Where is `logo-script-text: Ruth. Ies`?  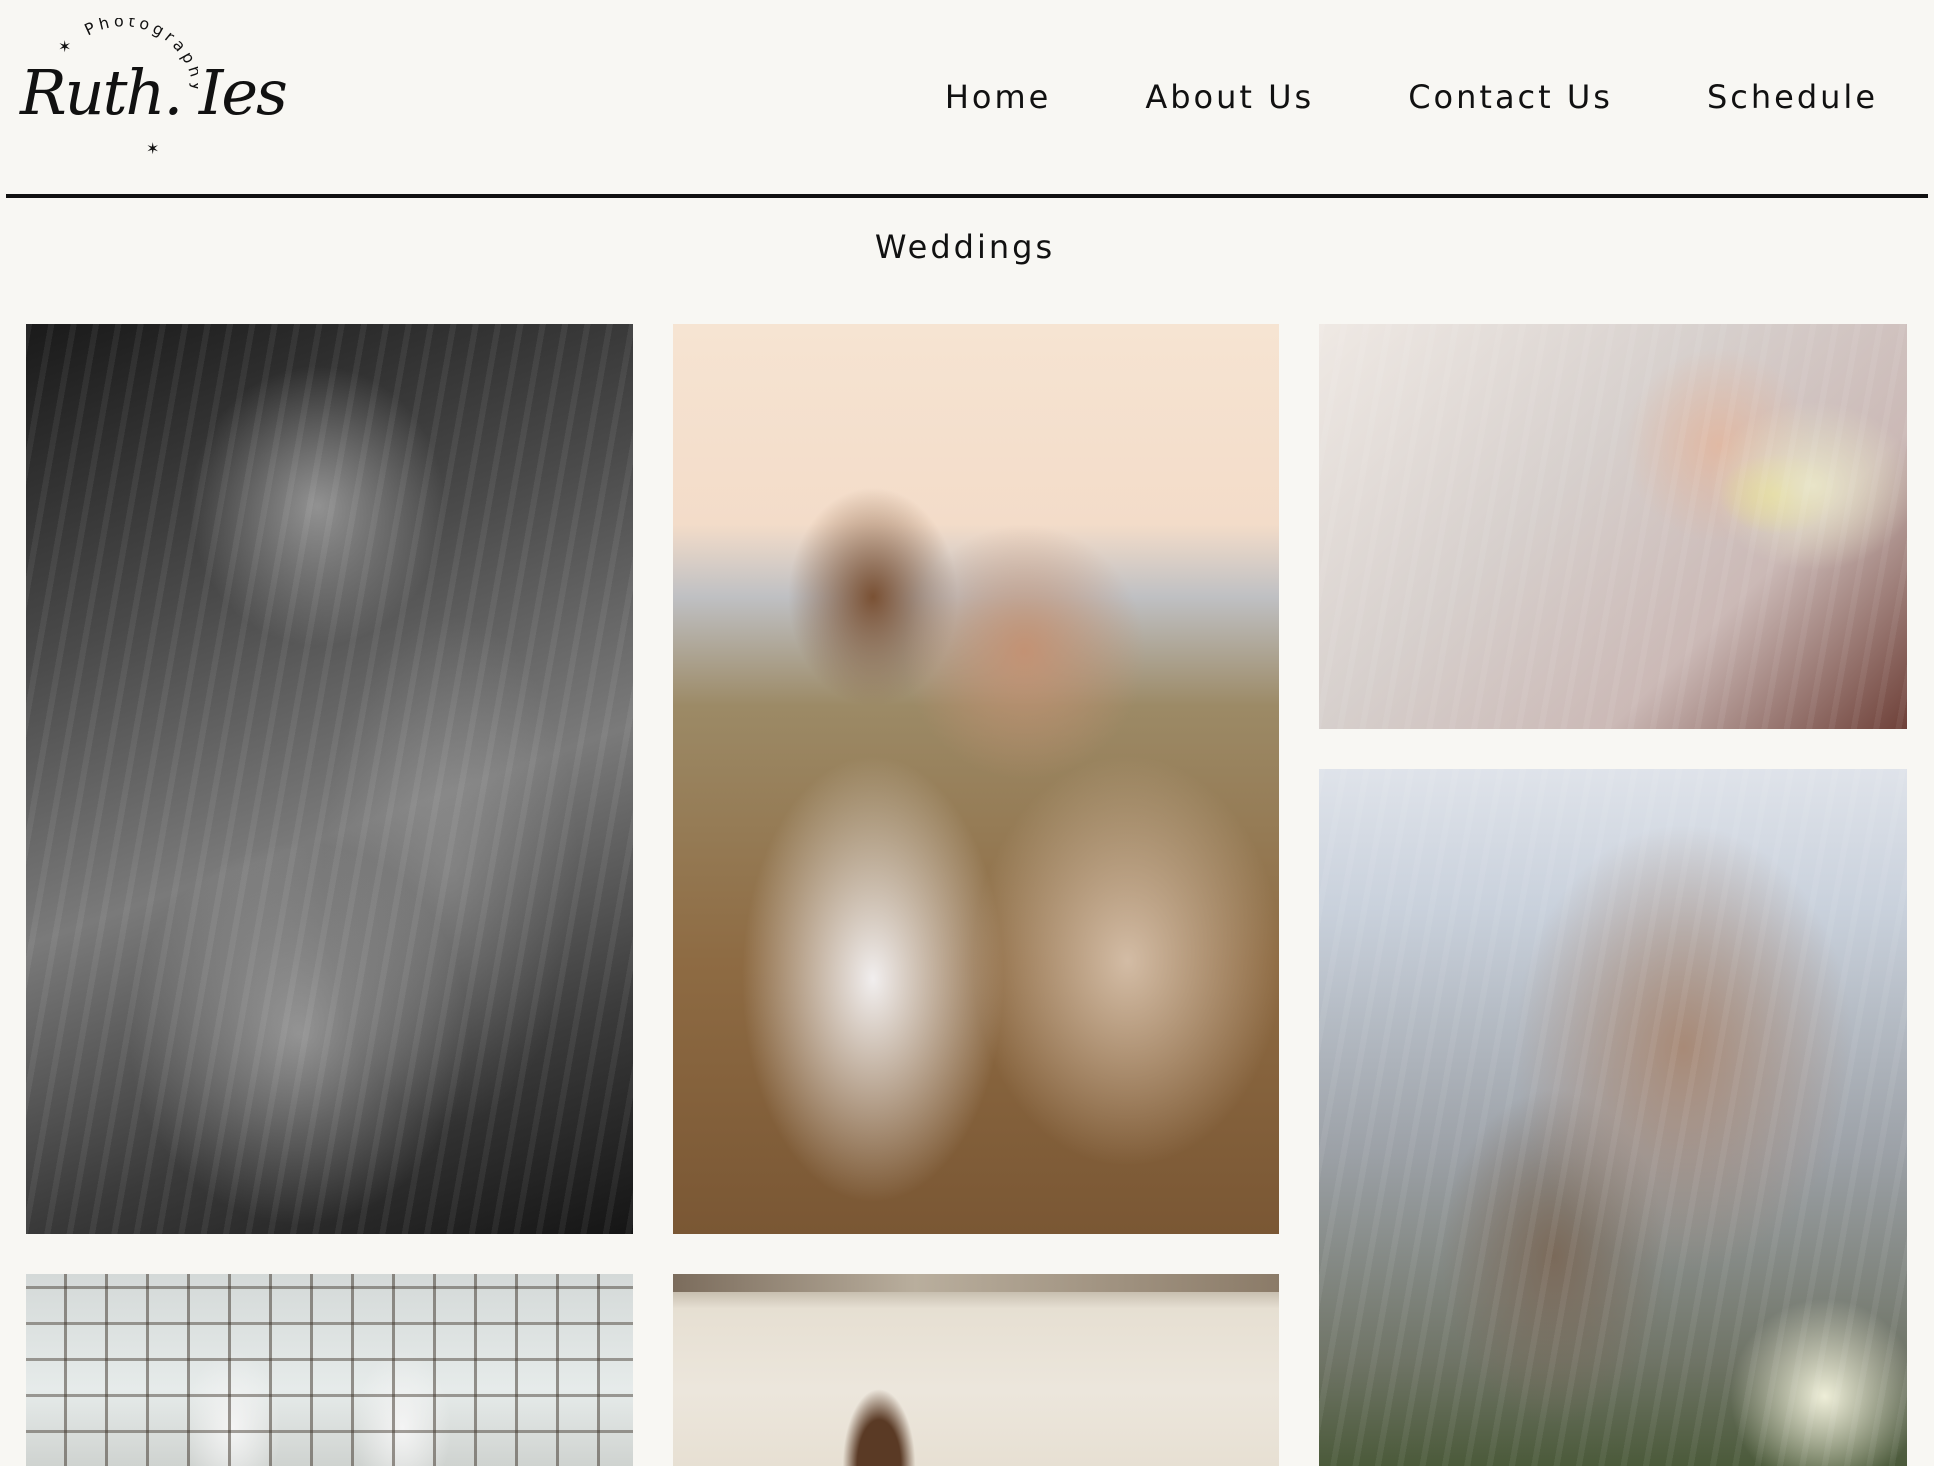
logo-script-text: Ruth. Ies is located at coordinates (154, 92).